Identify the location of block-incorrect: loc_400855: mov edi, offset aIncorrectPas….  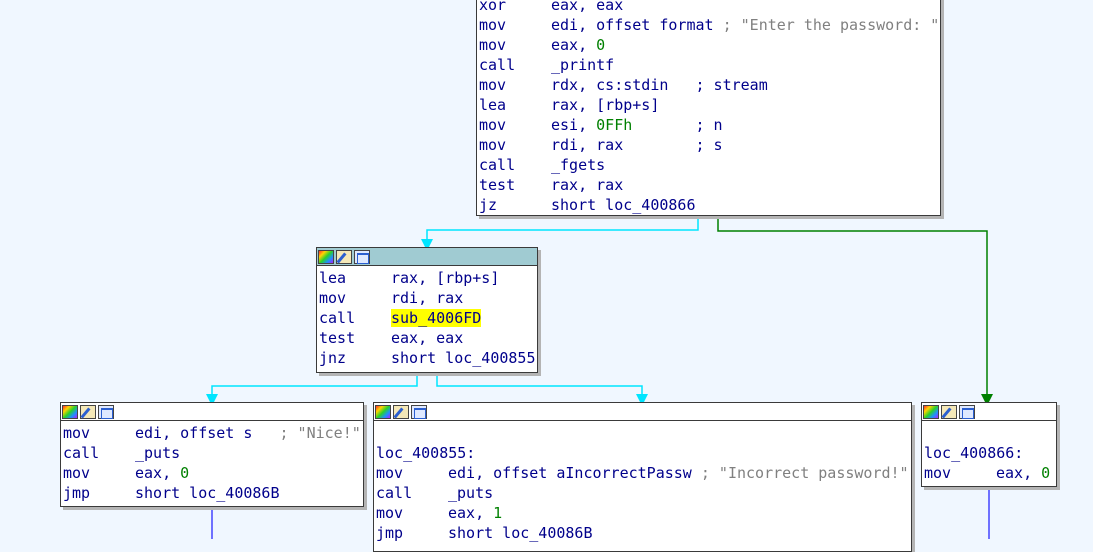
(642, 477).